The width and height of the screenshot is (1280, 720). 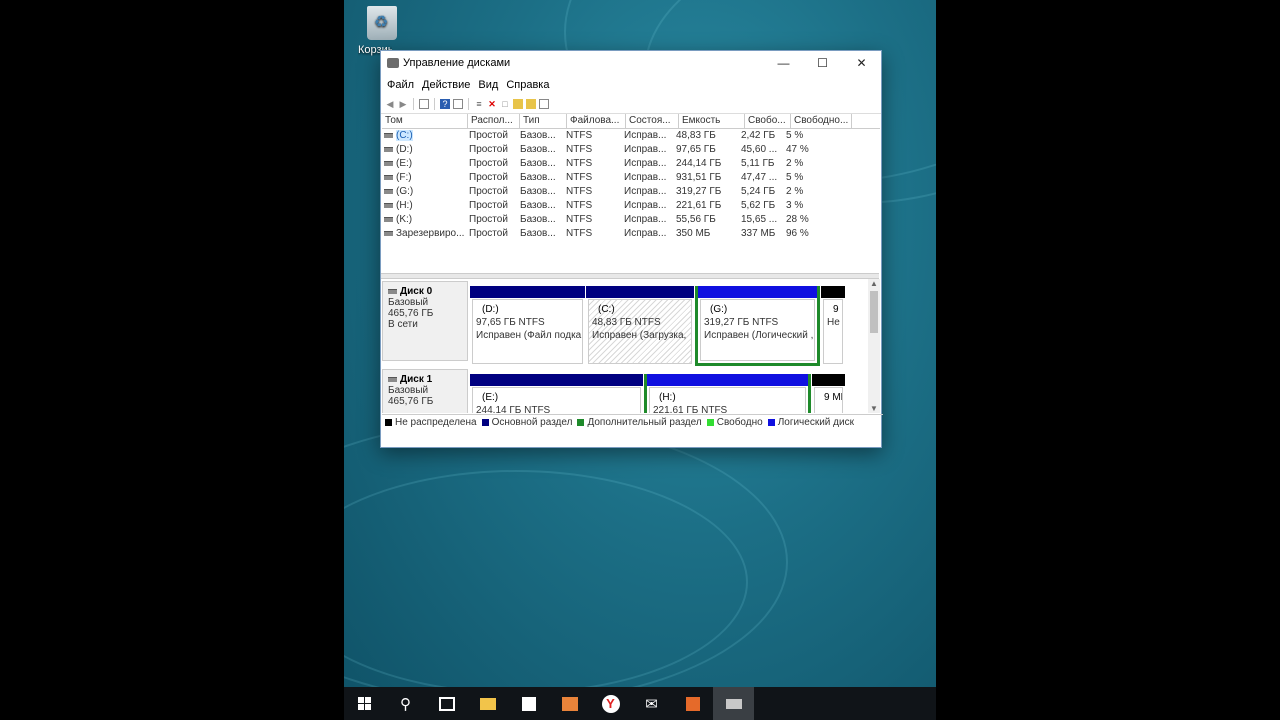 What do you see at coordinates (390, 104) in the screenshot?
I see `back-icon: ◀` at bounding box center [390, 104].